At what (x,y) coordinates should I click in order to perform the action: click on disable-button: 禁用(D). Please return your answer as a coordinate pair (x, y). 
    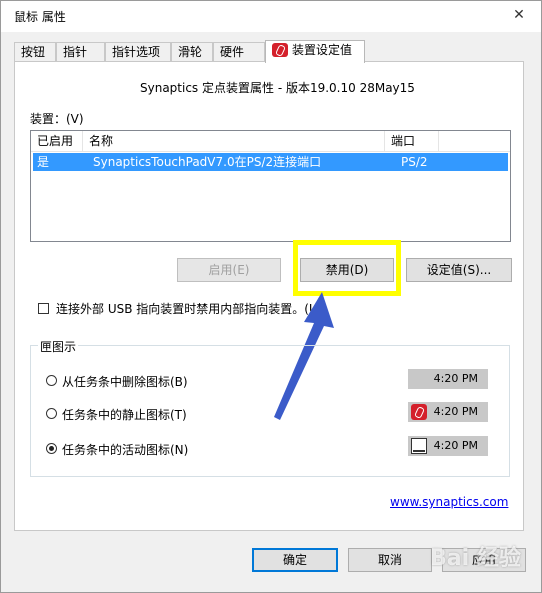
    Looking at the image, I should click on (347, 270).